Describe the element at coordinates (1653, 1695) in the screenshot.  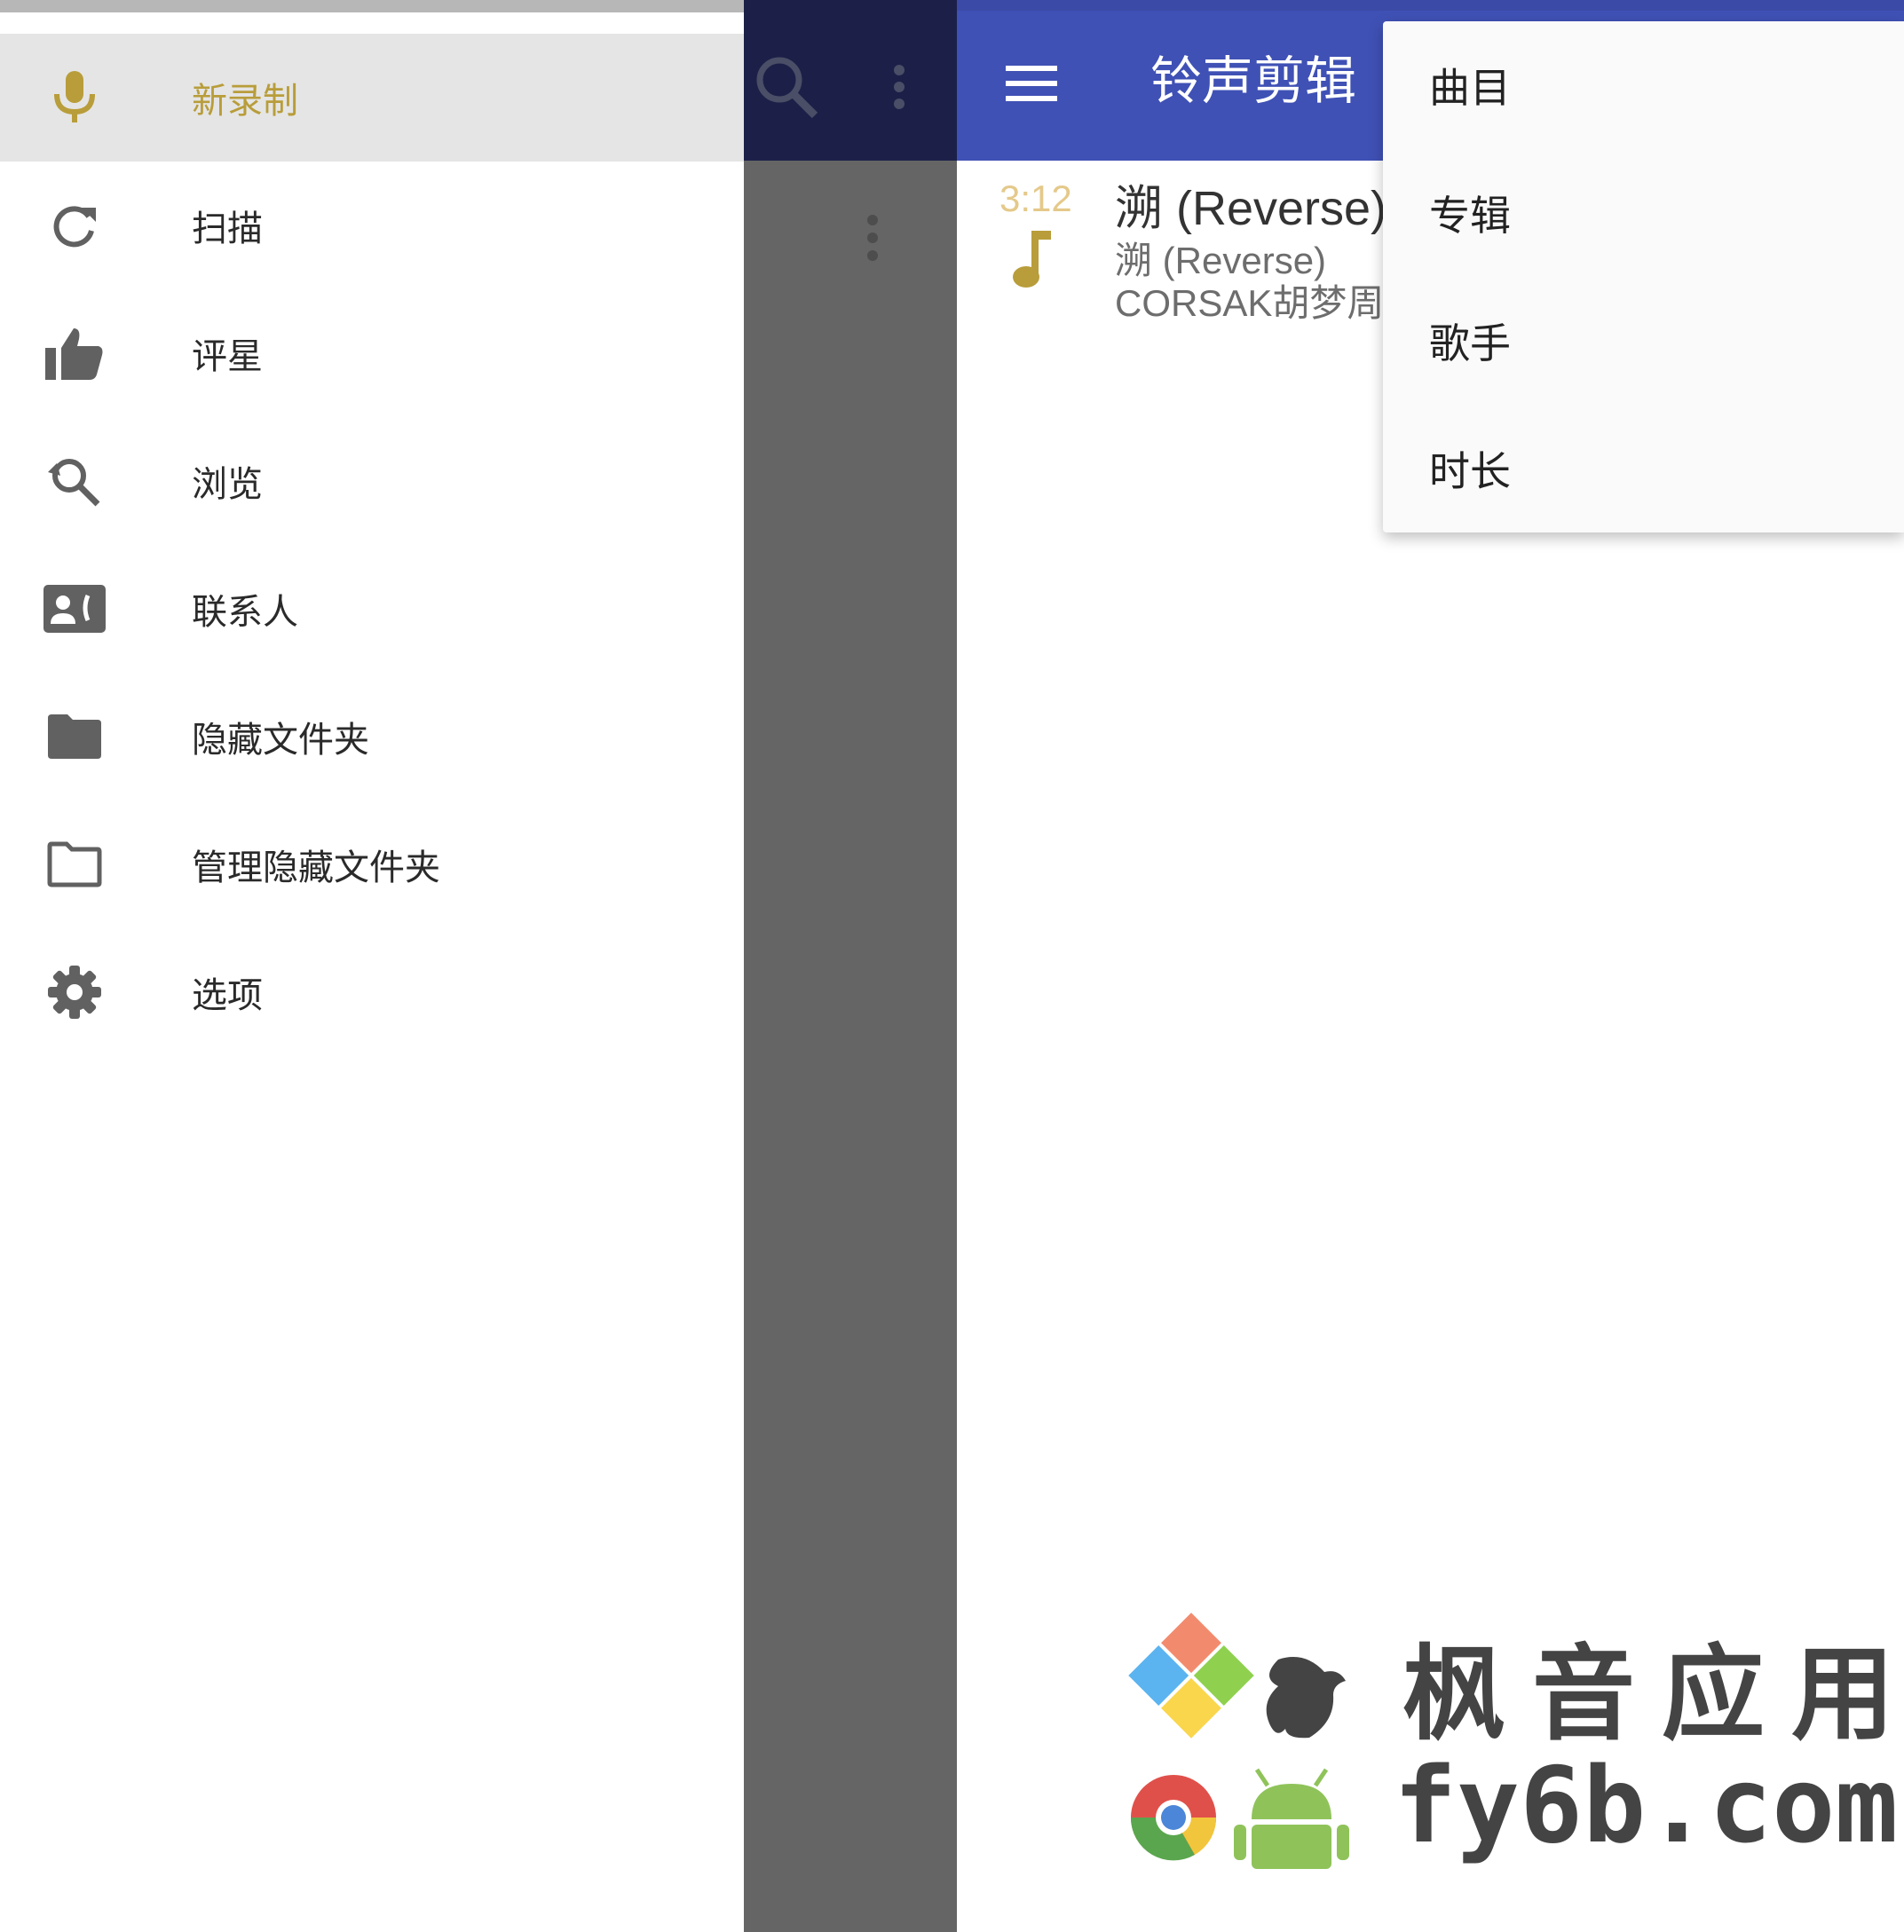
I see `watermark-text-cn: 枫音应用` at that location.